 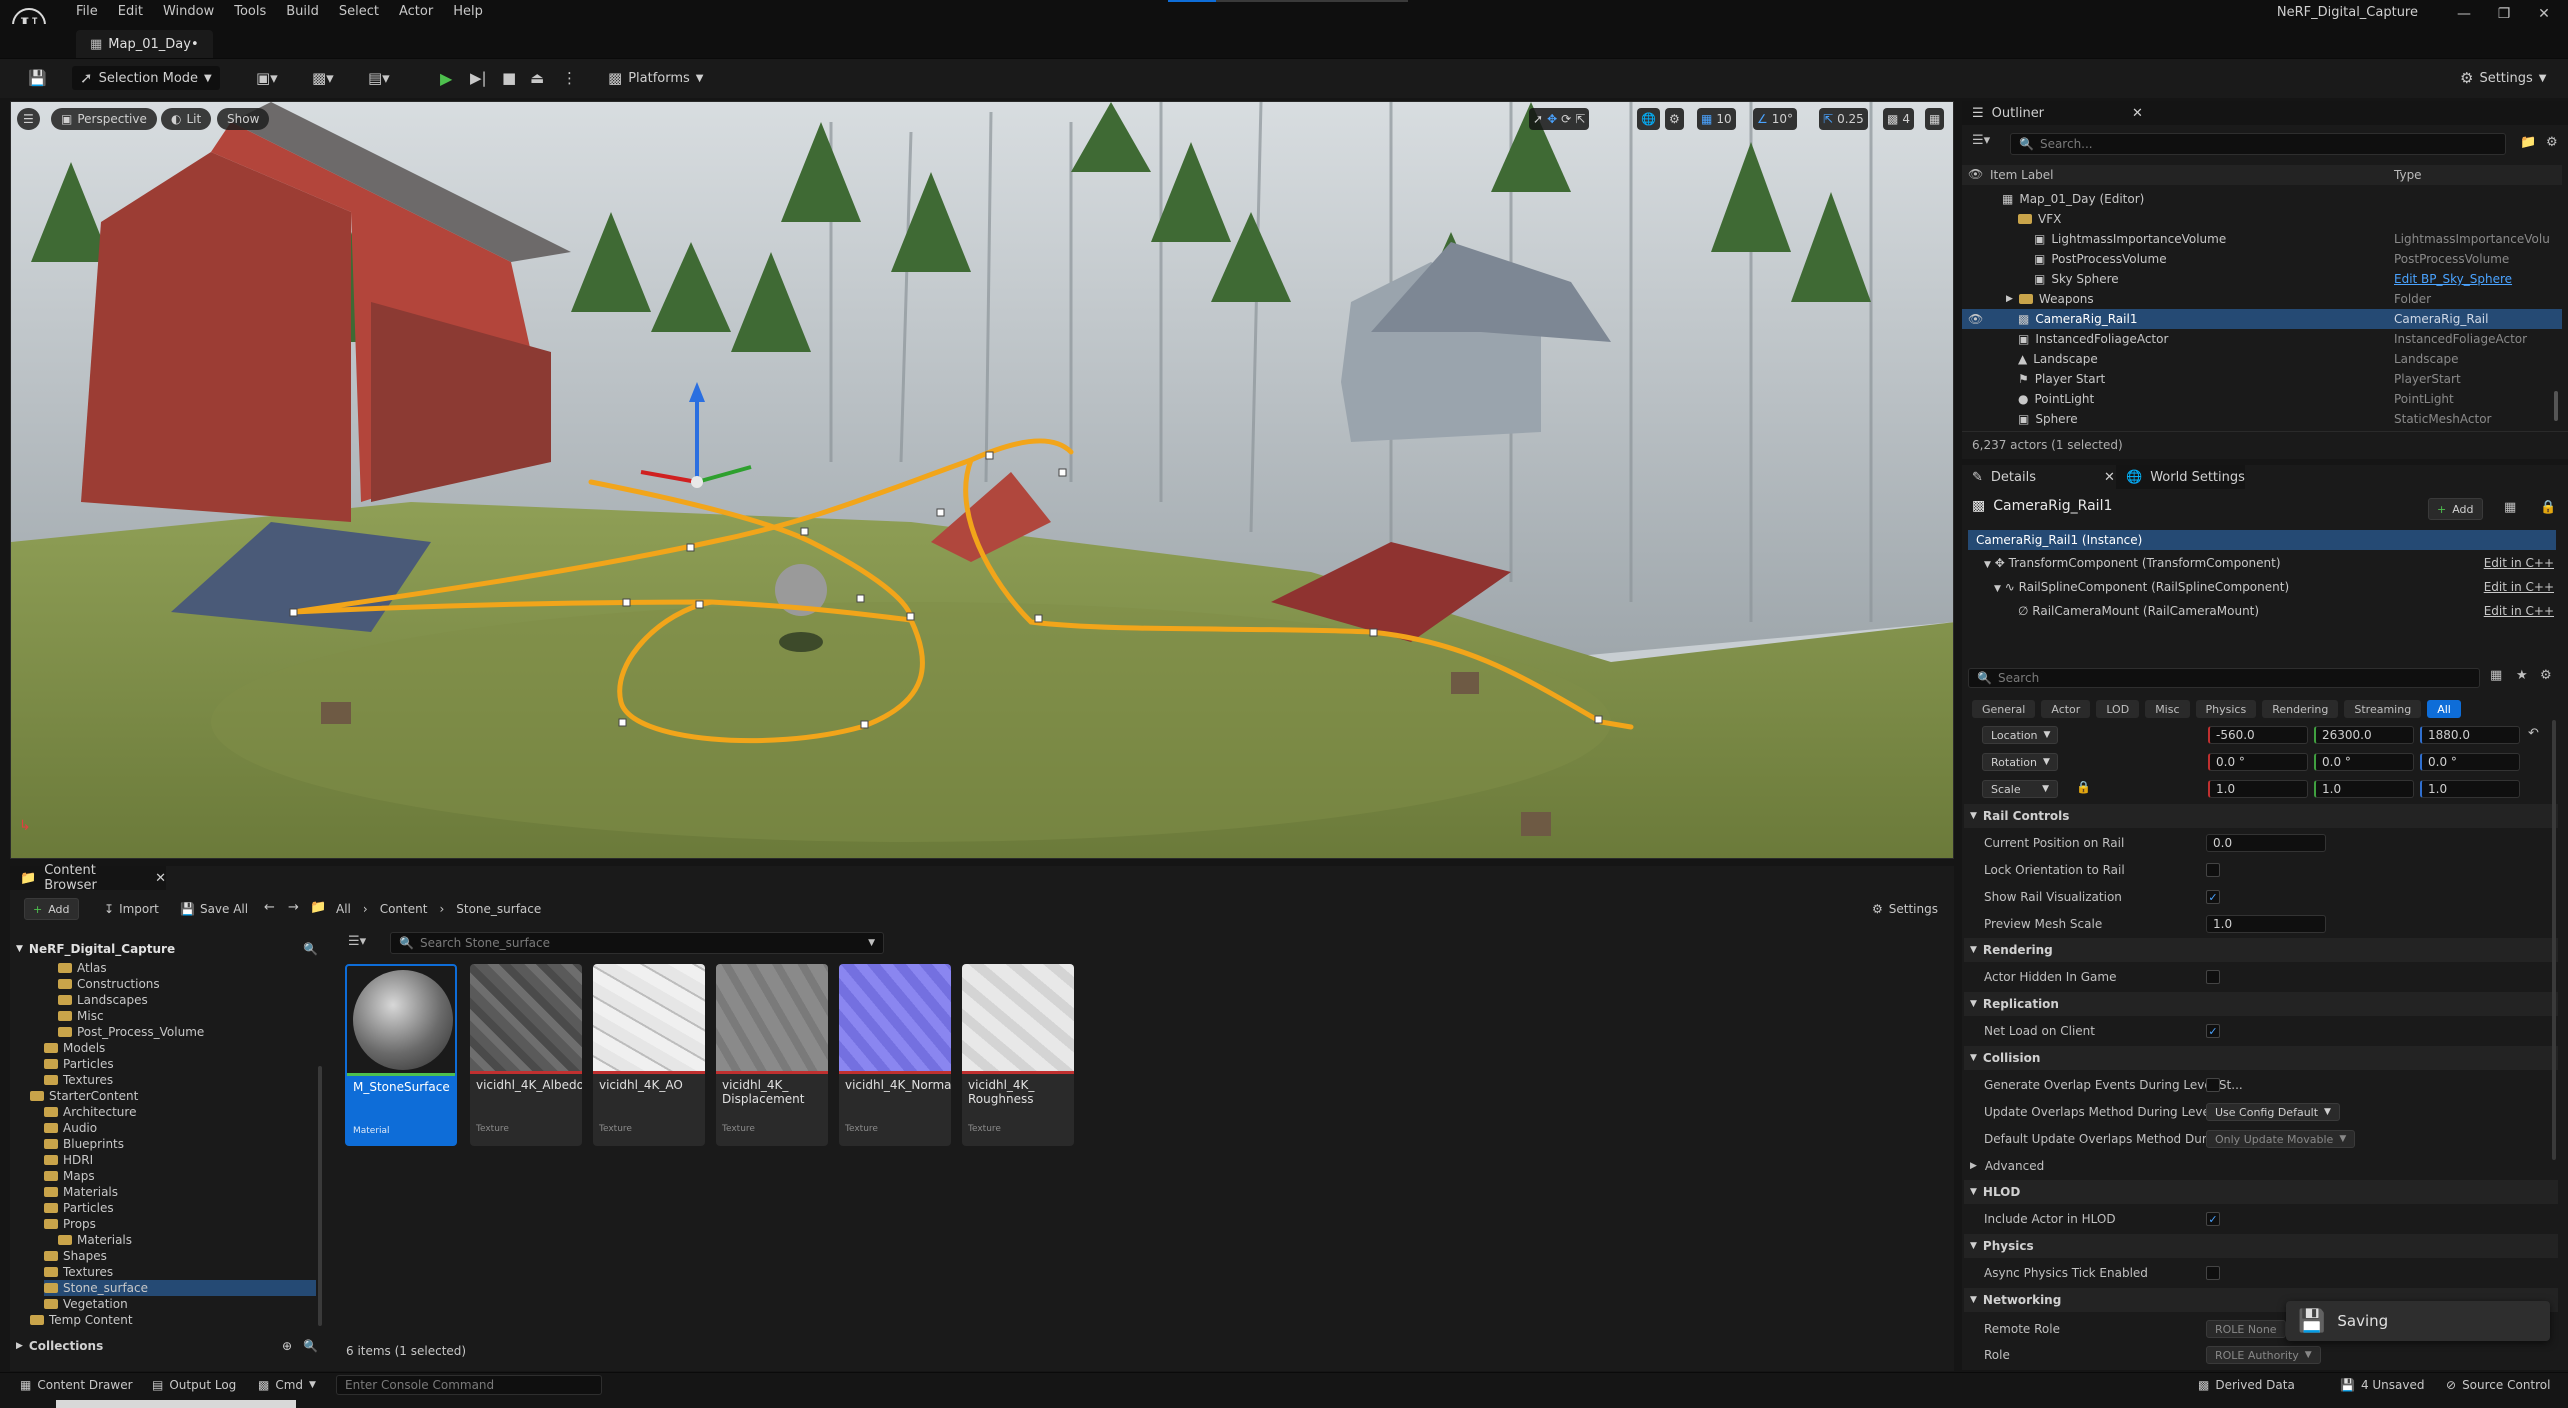 What do you see at coordinates (2262, 319) in the screenshot?
I see `outliner-row-selected: 👁 ▩ CameraRig_Rail1 CameraRig_Rail` at bounding box center [2262, 319].